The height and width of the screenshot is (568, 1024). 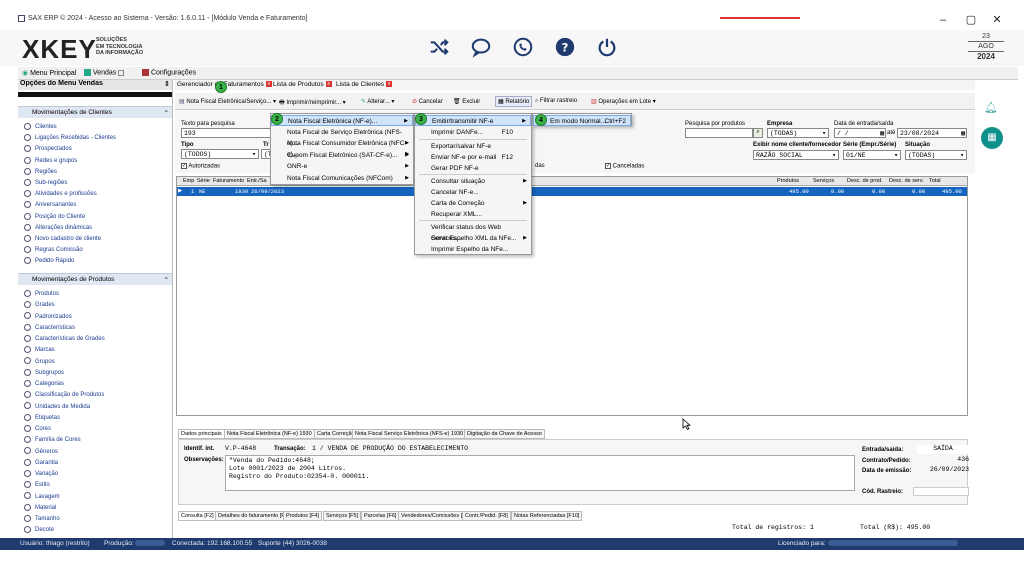 What do you see at coordinates (342, 178) in the screenshot?
I see `menu-item: Nota Fiscal Comunicações (NFCom) ▶` at bounding box center [342, 178].